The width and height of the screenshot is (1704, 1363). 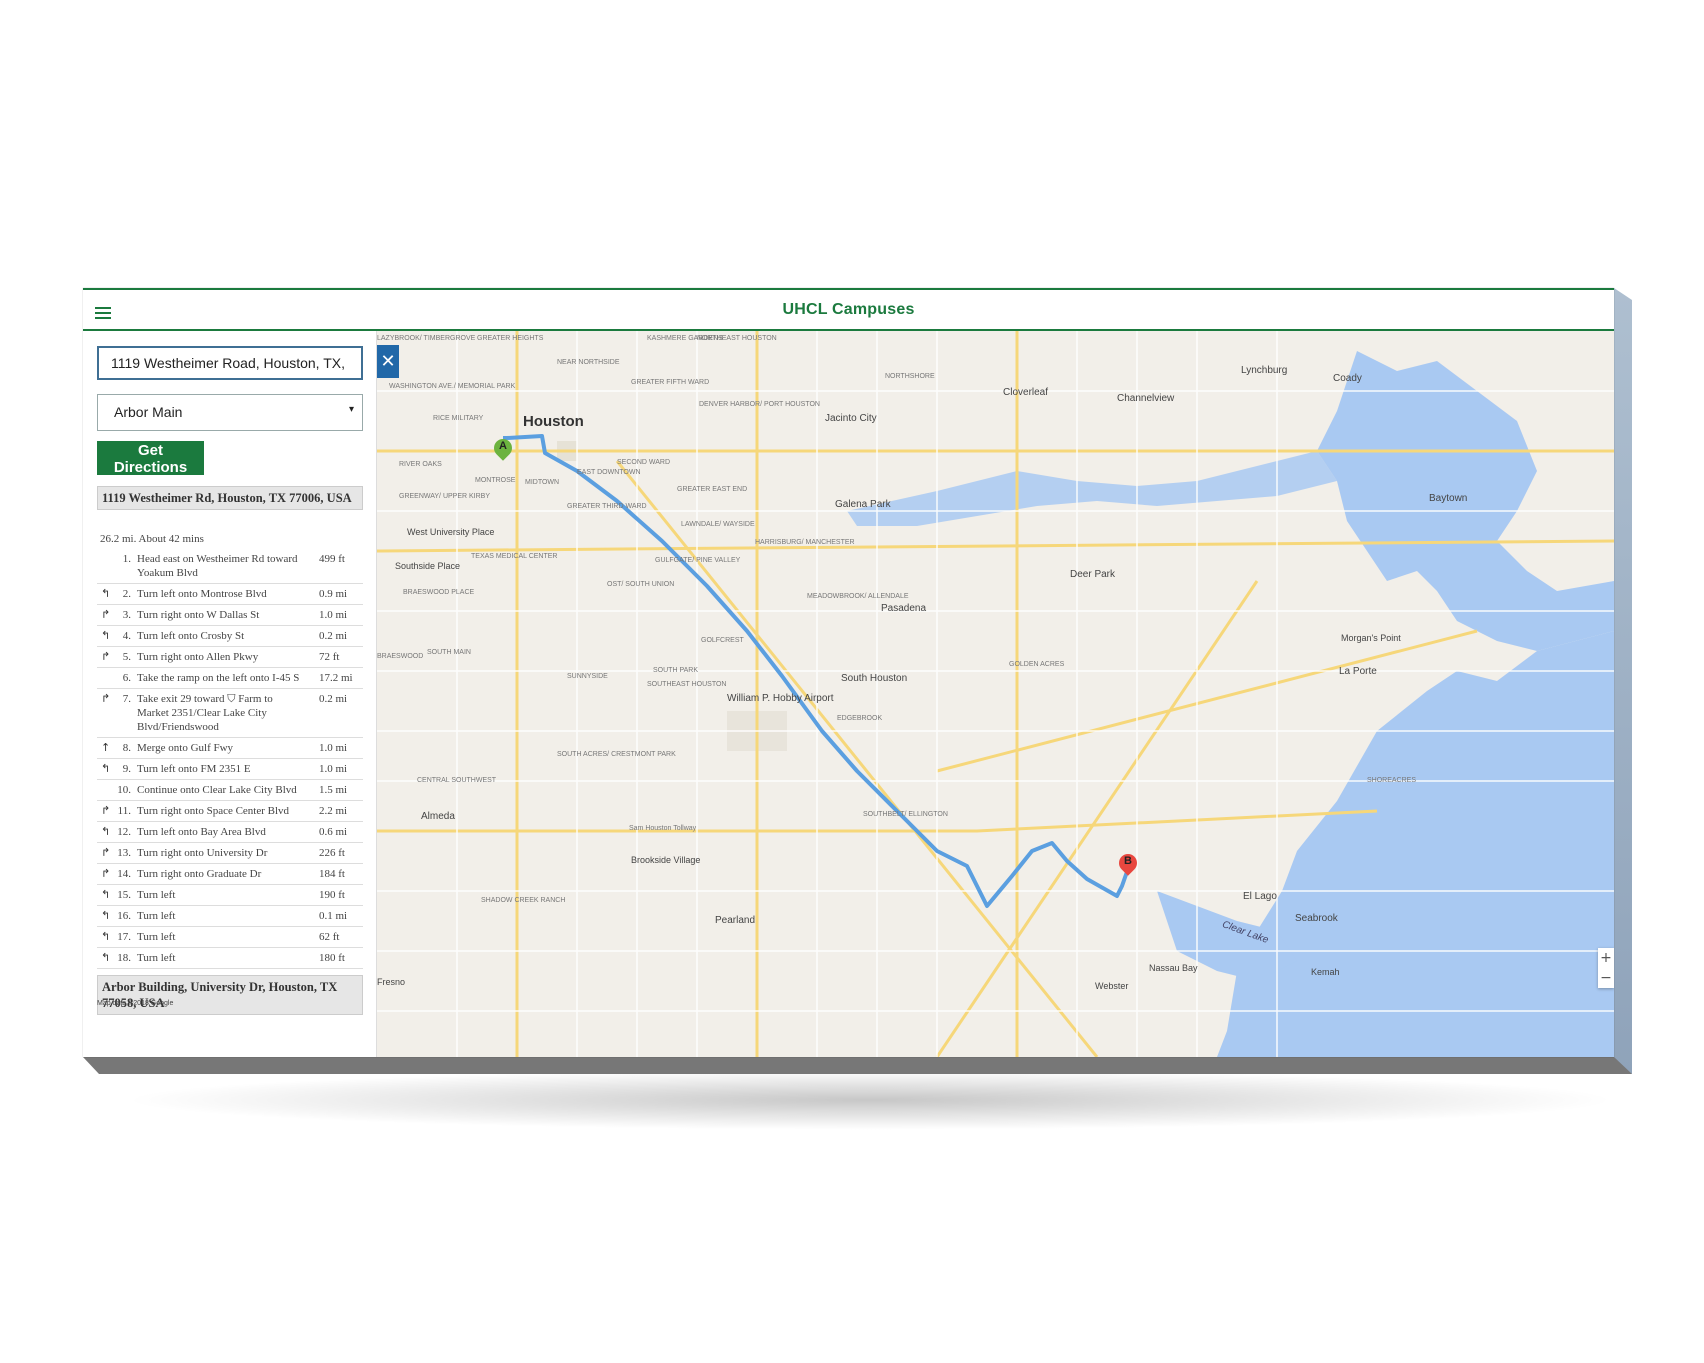 I want to click on route-summary: 26.2 mi. About 42 mins, so click(x=152, y=539).